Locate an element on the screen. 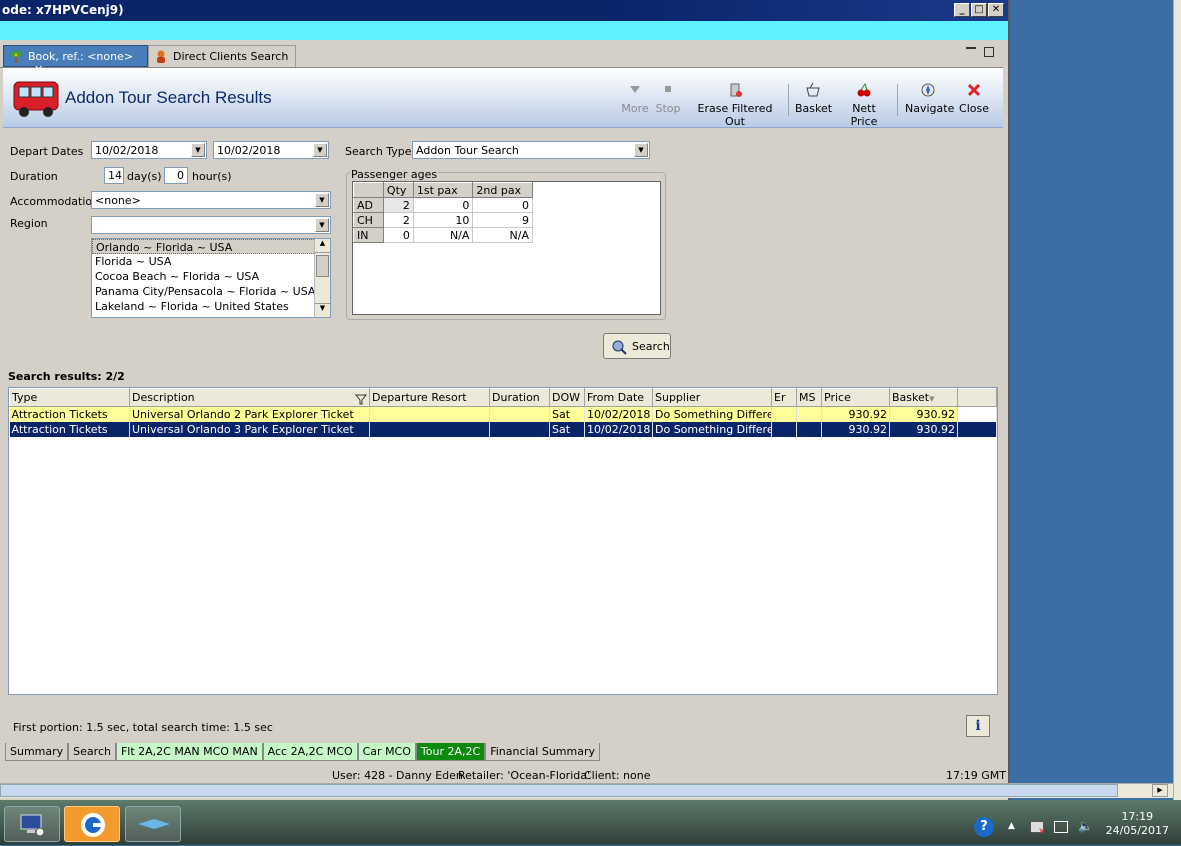 This screenshot has width=1181, height=846. column-header-description: Description is located at coordinates (249, 397).